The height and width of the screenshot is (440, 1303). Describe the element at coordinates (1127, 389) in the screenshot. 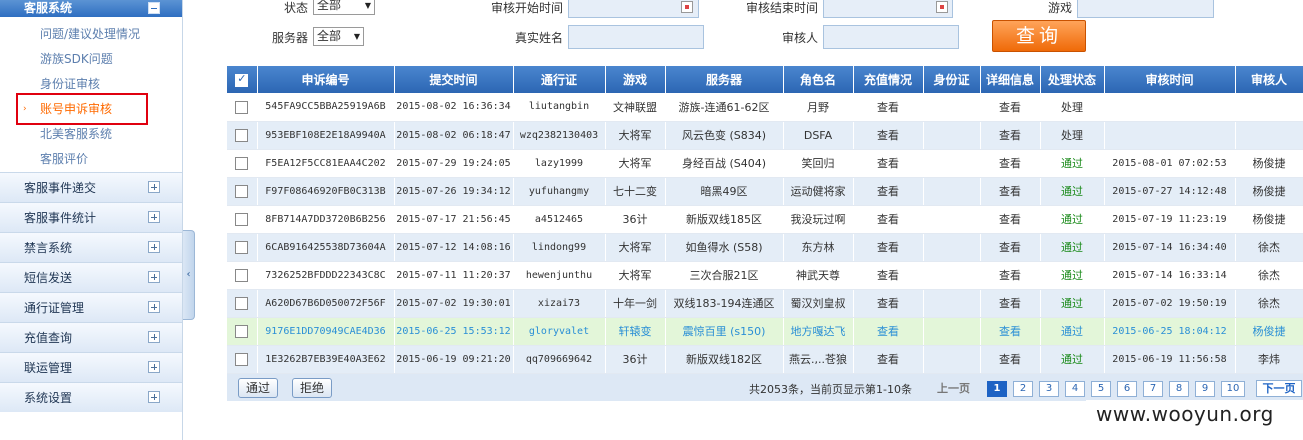

I see `page-link: 6` at that location.